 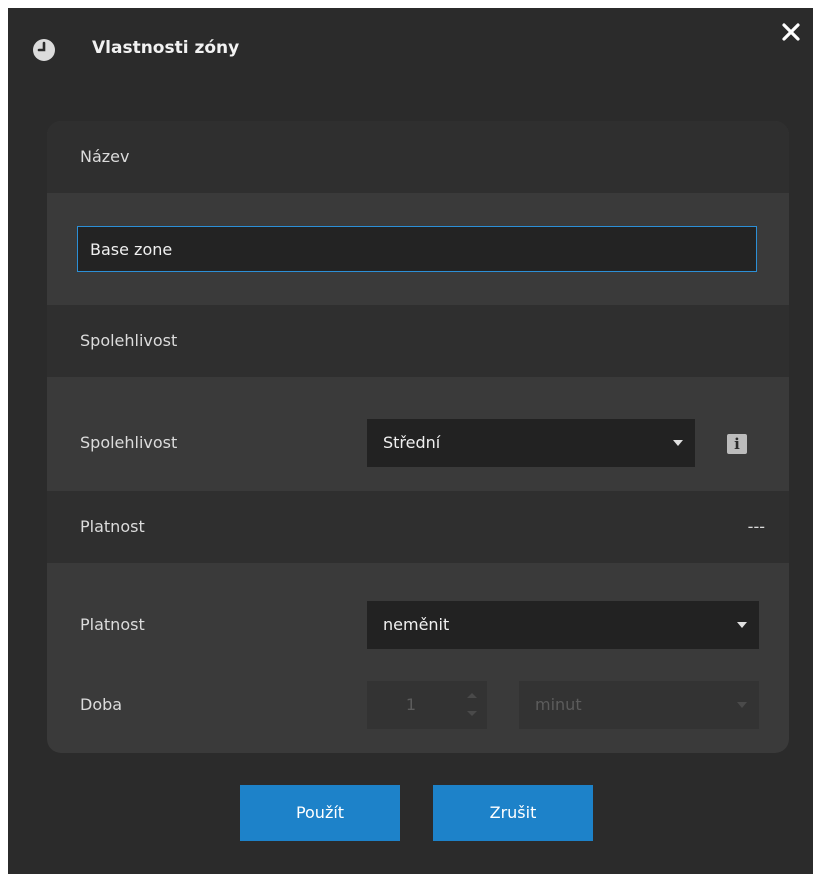 What do you see at coordinates (472, 695) in the screenshot?
I see `stepper-up-icon` at bounding box center [472, 695].